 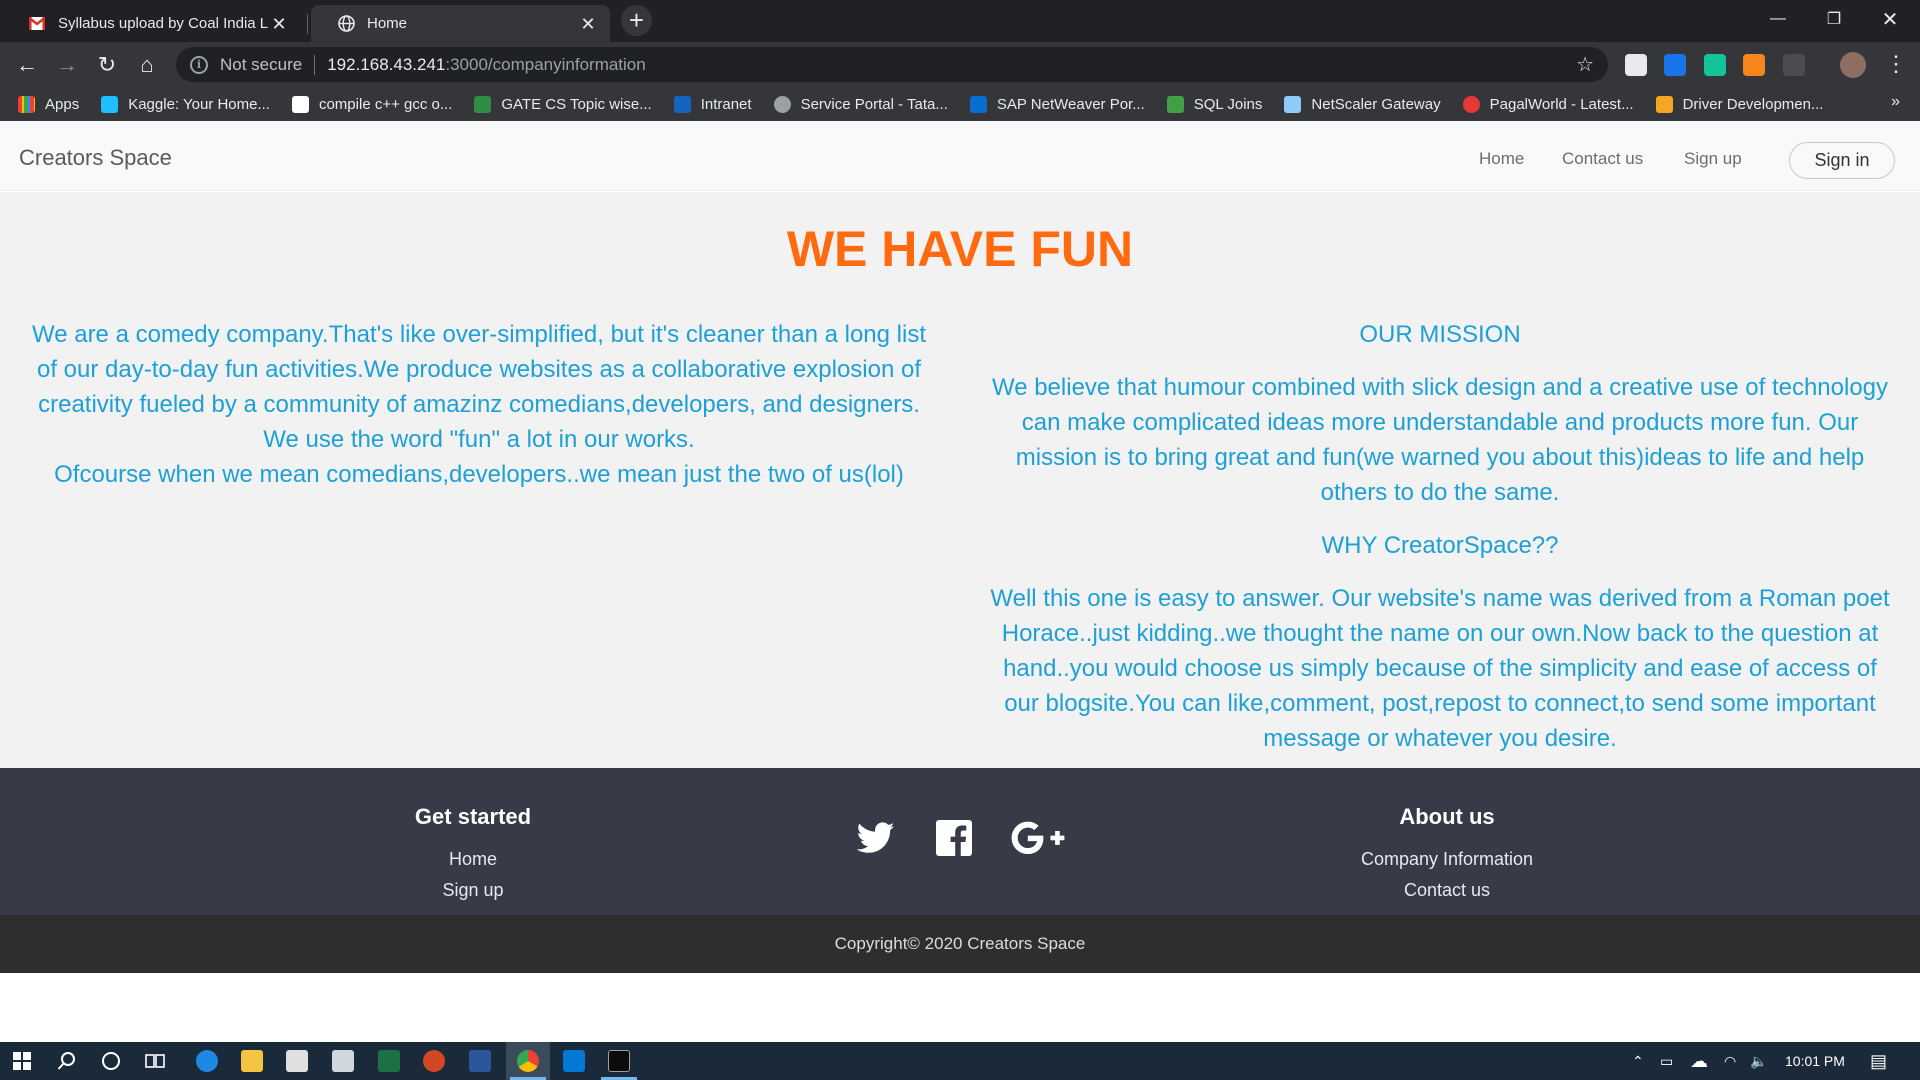 I want to click on footer-heading: About us, so click(x=1447, y=816).